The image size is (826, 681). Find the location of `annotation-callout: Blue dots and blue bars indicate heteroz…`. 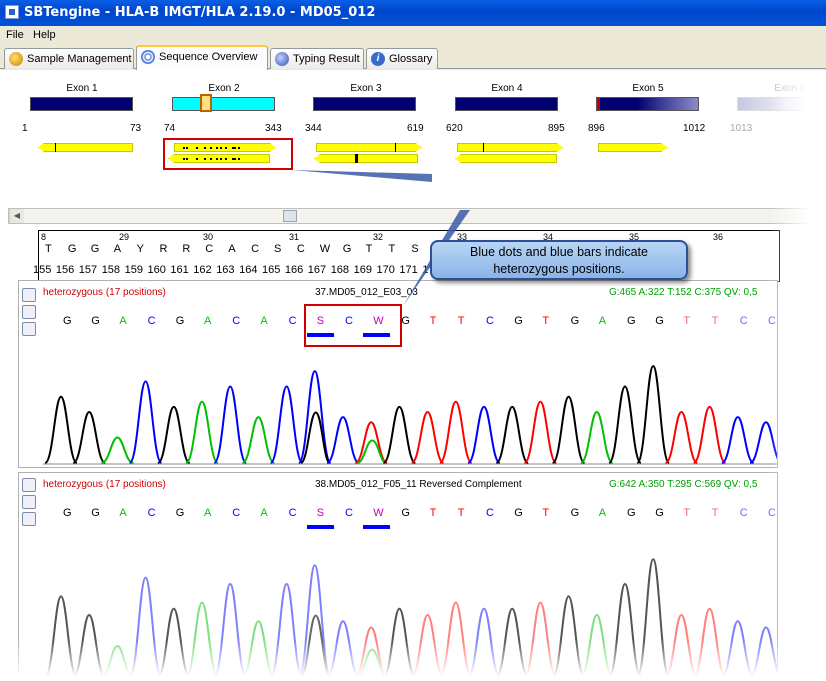

annotation-callout: Blue dots and blue bars indicate heteroz… is located at coordinates (559, 260).